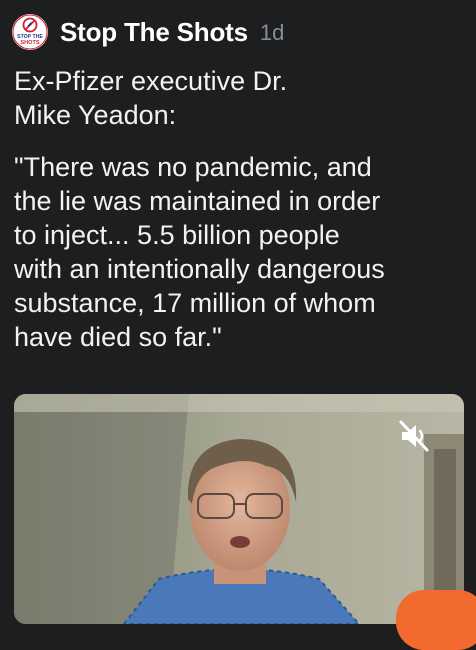  Describe the element at coordinates (177, 235) in the screenshot. I see `quote-line: to inject... 5.5 billion people` at that location.